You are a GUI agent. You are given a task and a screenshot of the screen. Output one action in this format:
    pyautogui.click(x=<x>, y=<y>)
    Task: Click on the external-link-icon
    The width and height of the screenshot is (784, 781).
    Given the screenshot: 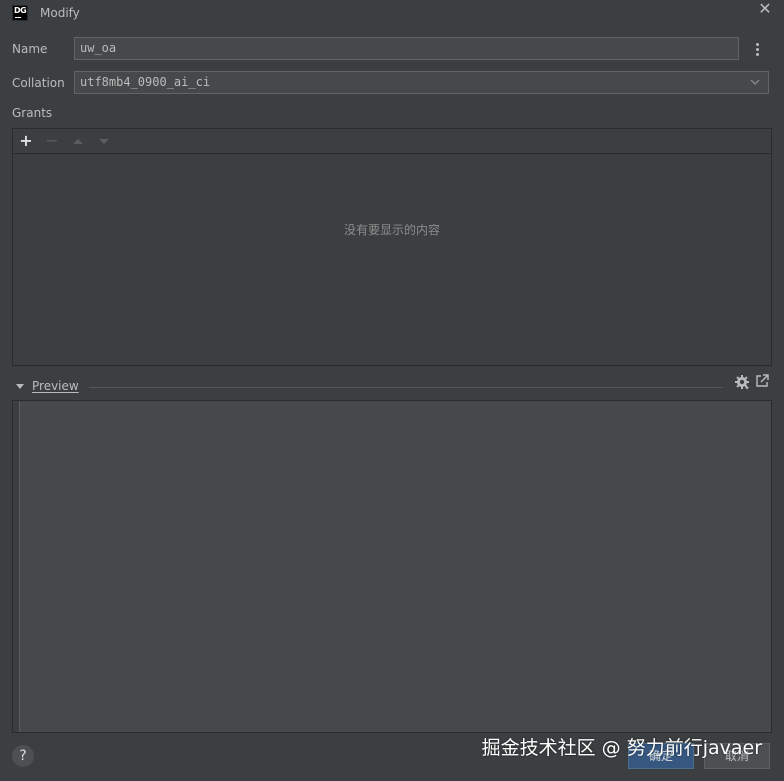 What is the action you would take?
    pyautogui.click(x=762, y=381)
    